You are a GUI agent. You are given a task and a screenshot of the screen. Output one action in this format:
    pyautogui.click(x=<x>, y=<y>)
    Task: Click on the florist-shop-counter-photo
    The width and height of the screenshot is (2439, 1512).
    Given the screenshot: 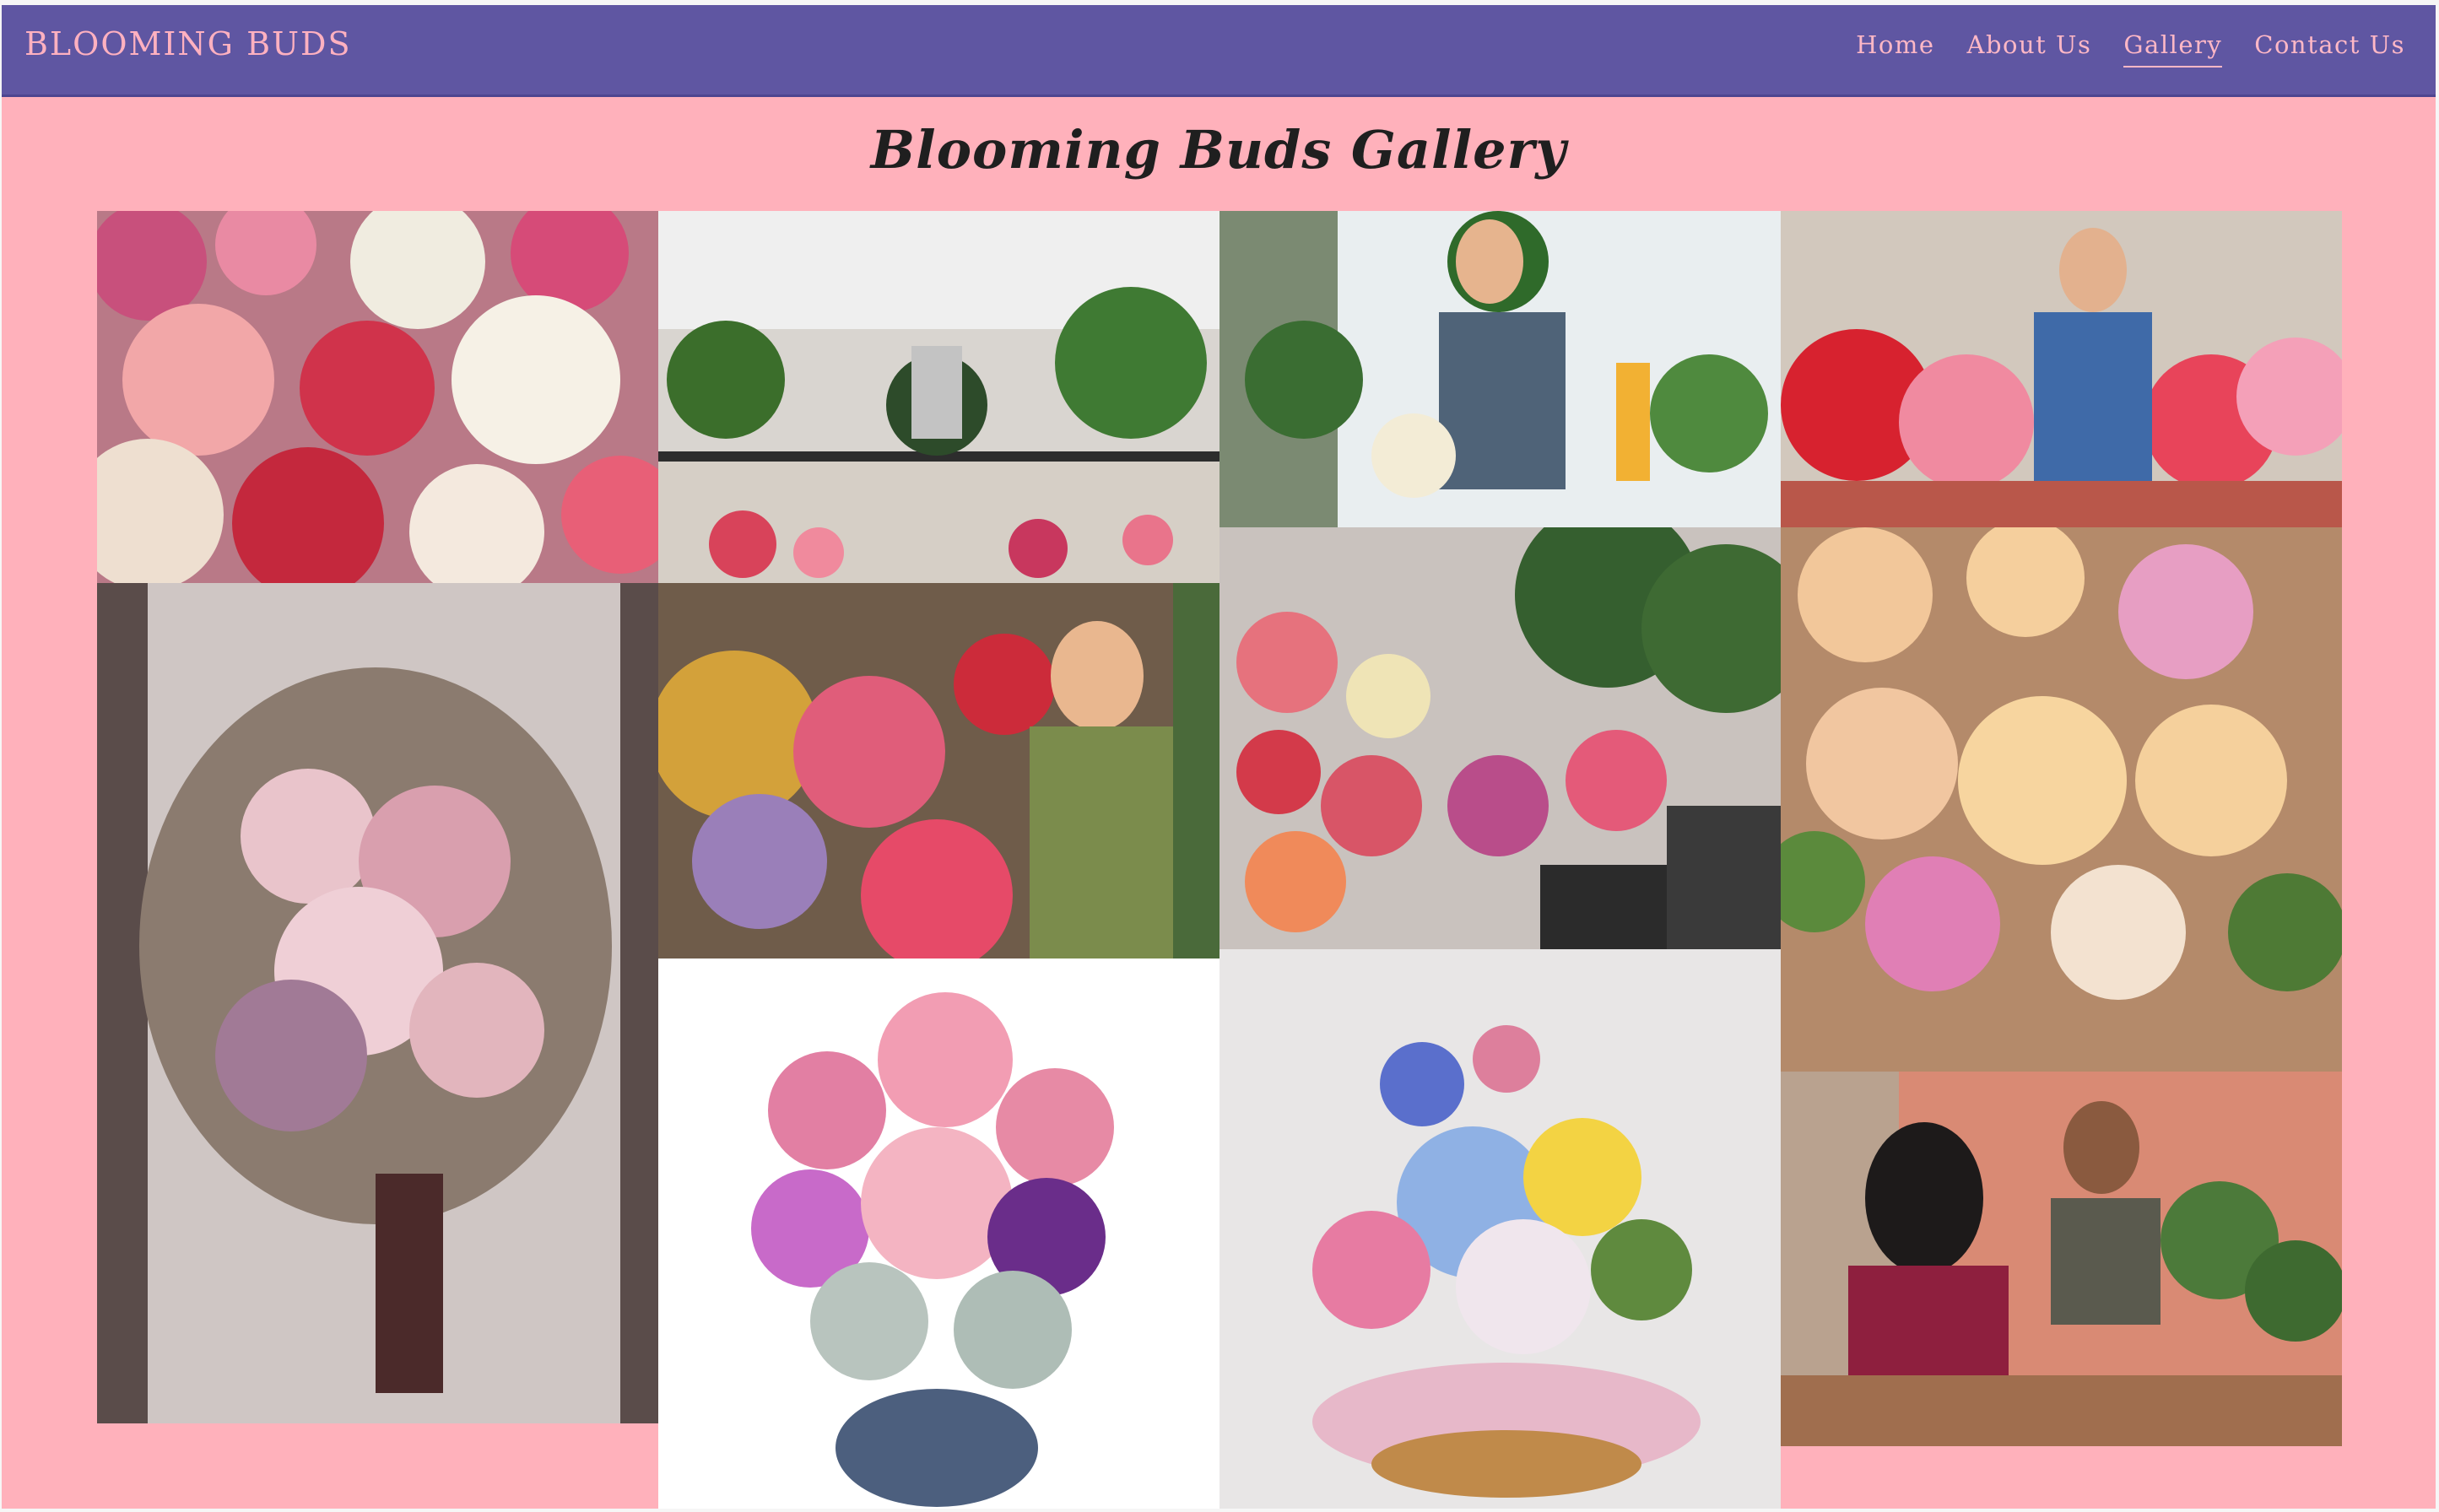 What is the action you would take?
    pyautogui.click(x=939, y=397)
    